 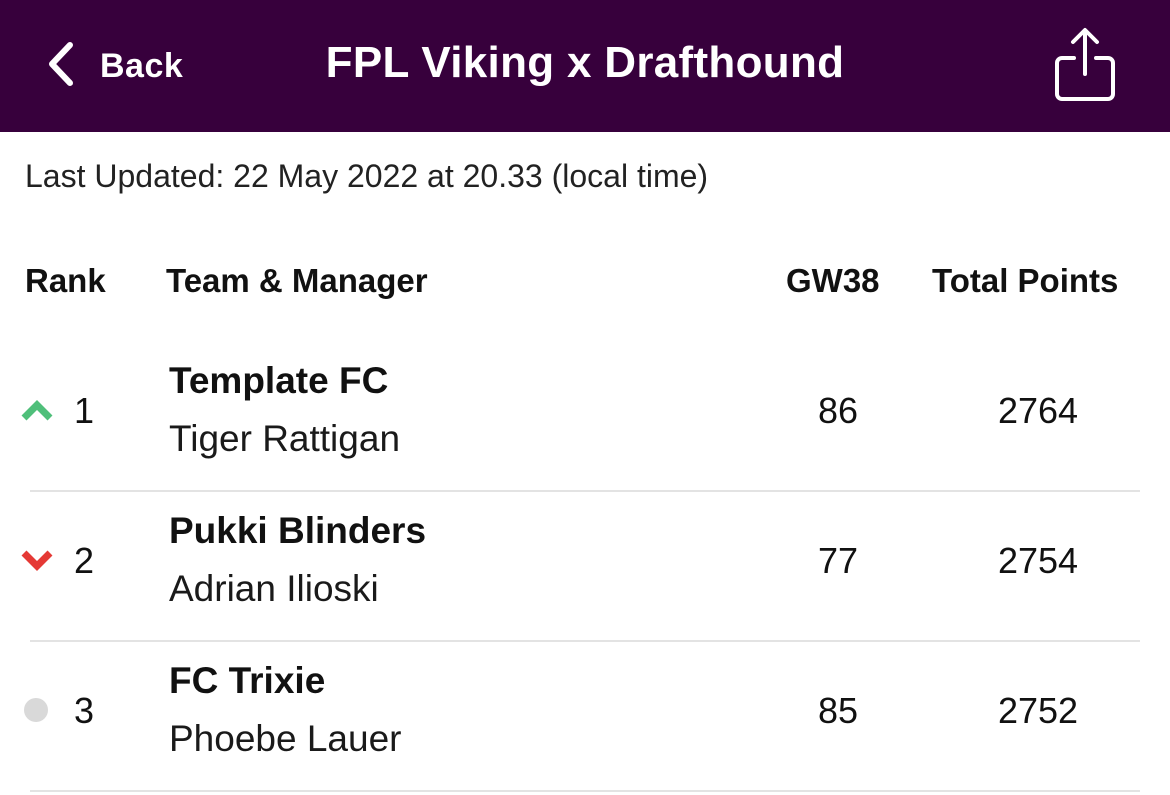 I want to click on total-points: 2754, so click(x=1038, y=560).